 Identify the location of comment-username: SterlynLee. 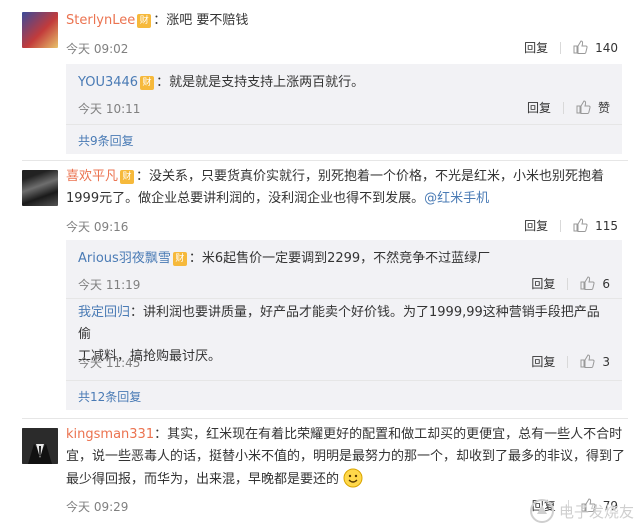
(100, 20).